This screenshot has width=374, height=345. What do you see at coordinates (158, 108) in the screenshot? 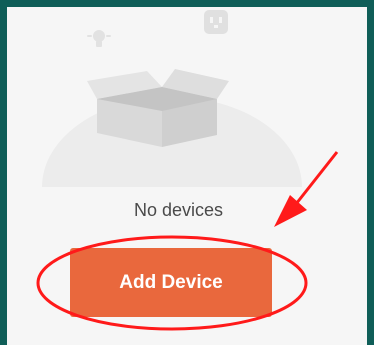
I see `open-box-icon` at bounding box center [158, 108].